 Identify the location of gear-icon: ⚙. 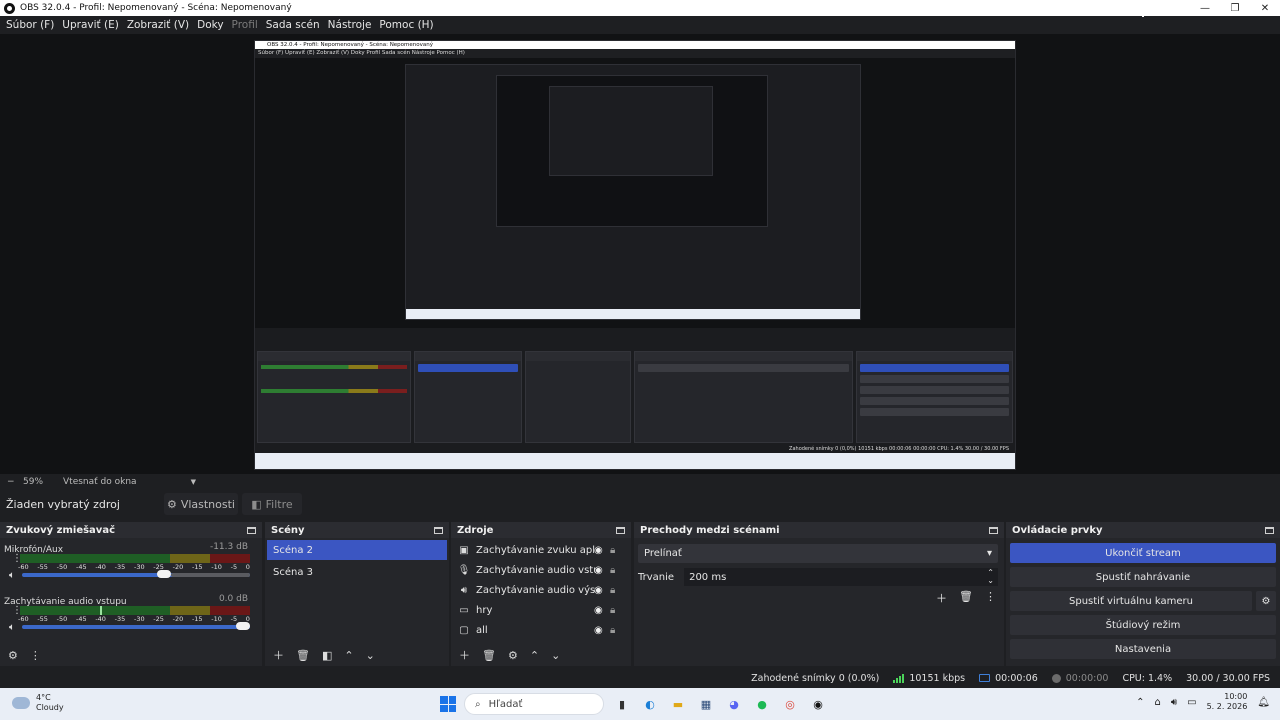
(1266, 601).